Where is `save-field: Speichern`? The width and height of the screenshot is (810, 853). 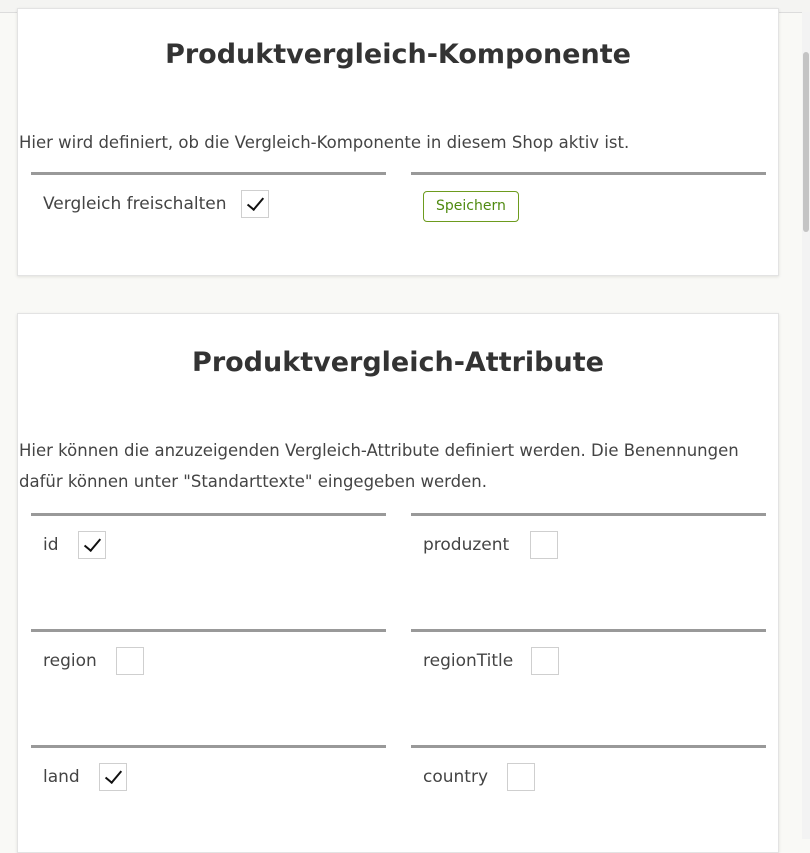 save-field: Speichern is located at coordinates (588, 222).